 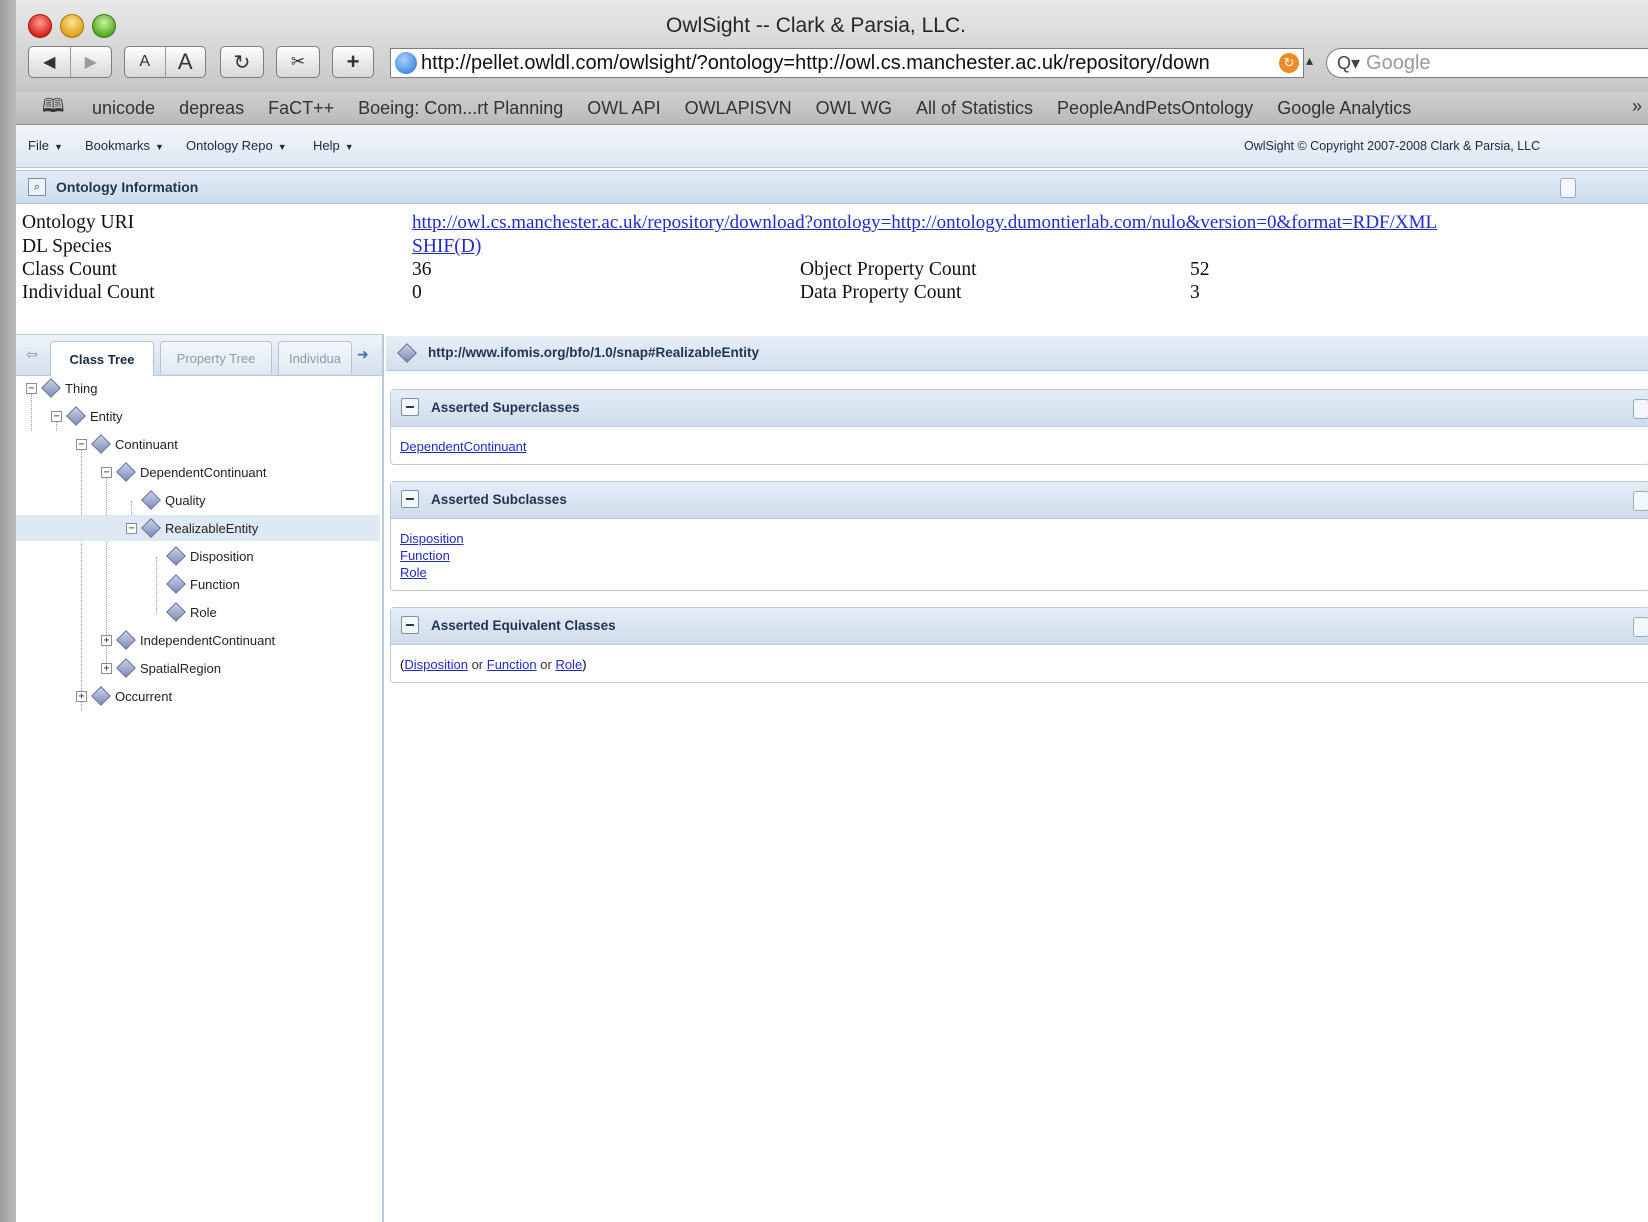 I want to click on section-body: (Disposition or Function or Role), so click(x=493, y=664).